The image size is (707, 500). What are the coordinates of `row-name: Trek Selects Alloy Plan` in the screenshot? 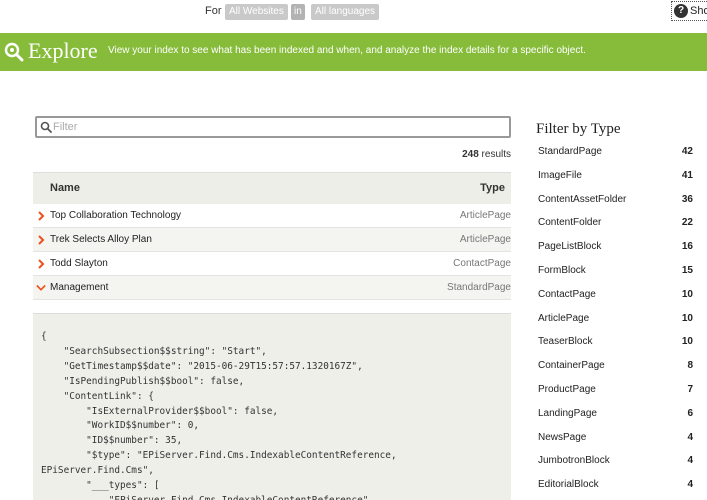 It's located at (101, 239).